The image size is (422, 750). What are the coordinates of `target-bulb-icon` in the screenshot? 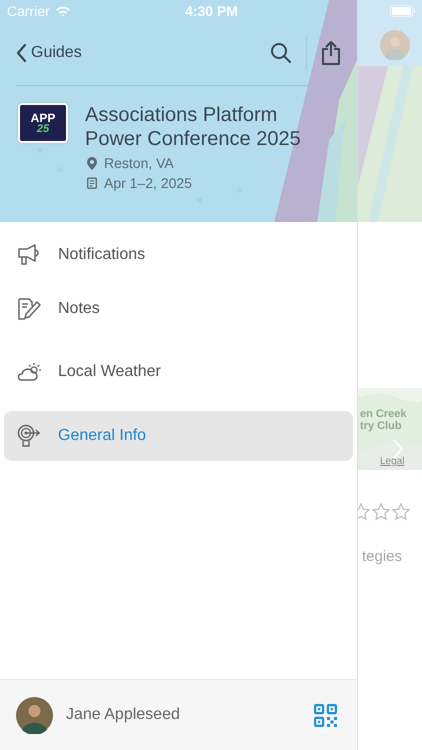 It's located at (29, 436).